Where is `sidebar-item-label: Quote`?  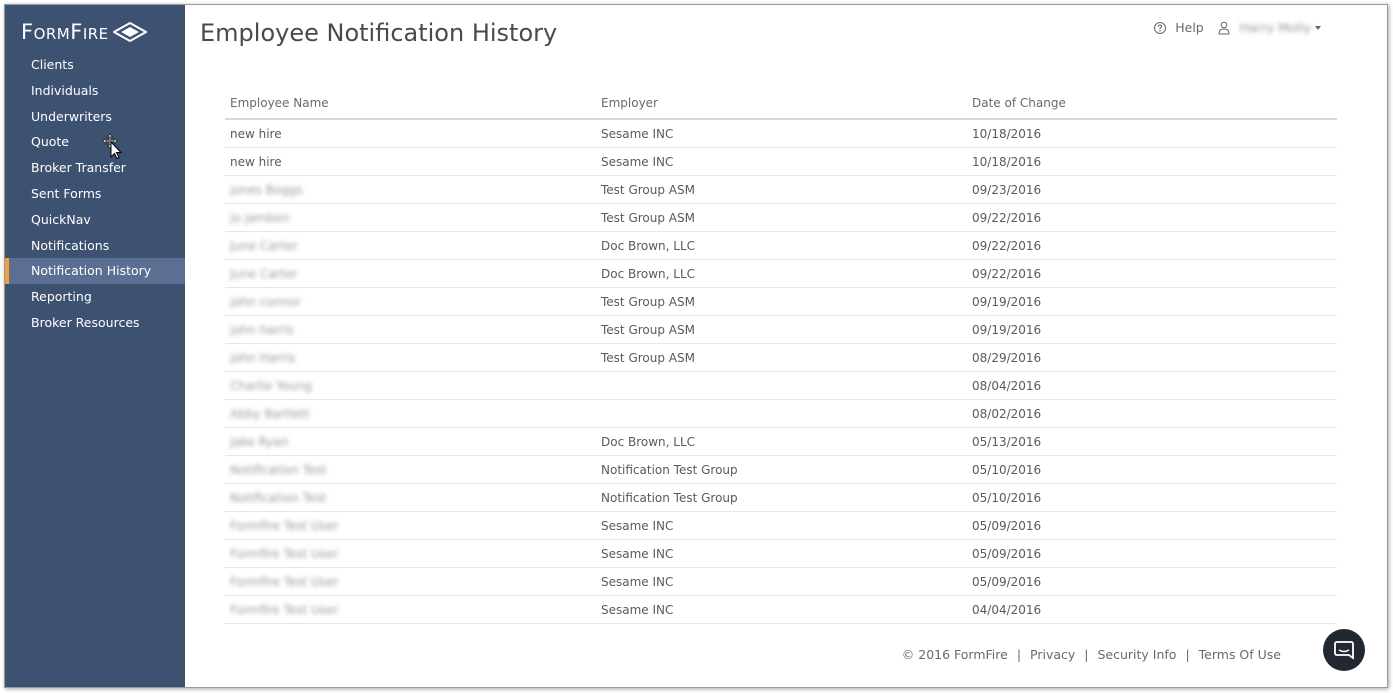 sidebar-item-label: Quote is located at coordinates (50, 142).